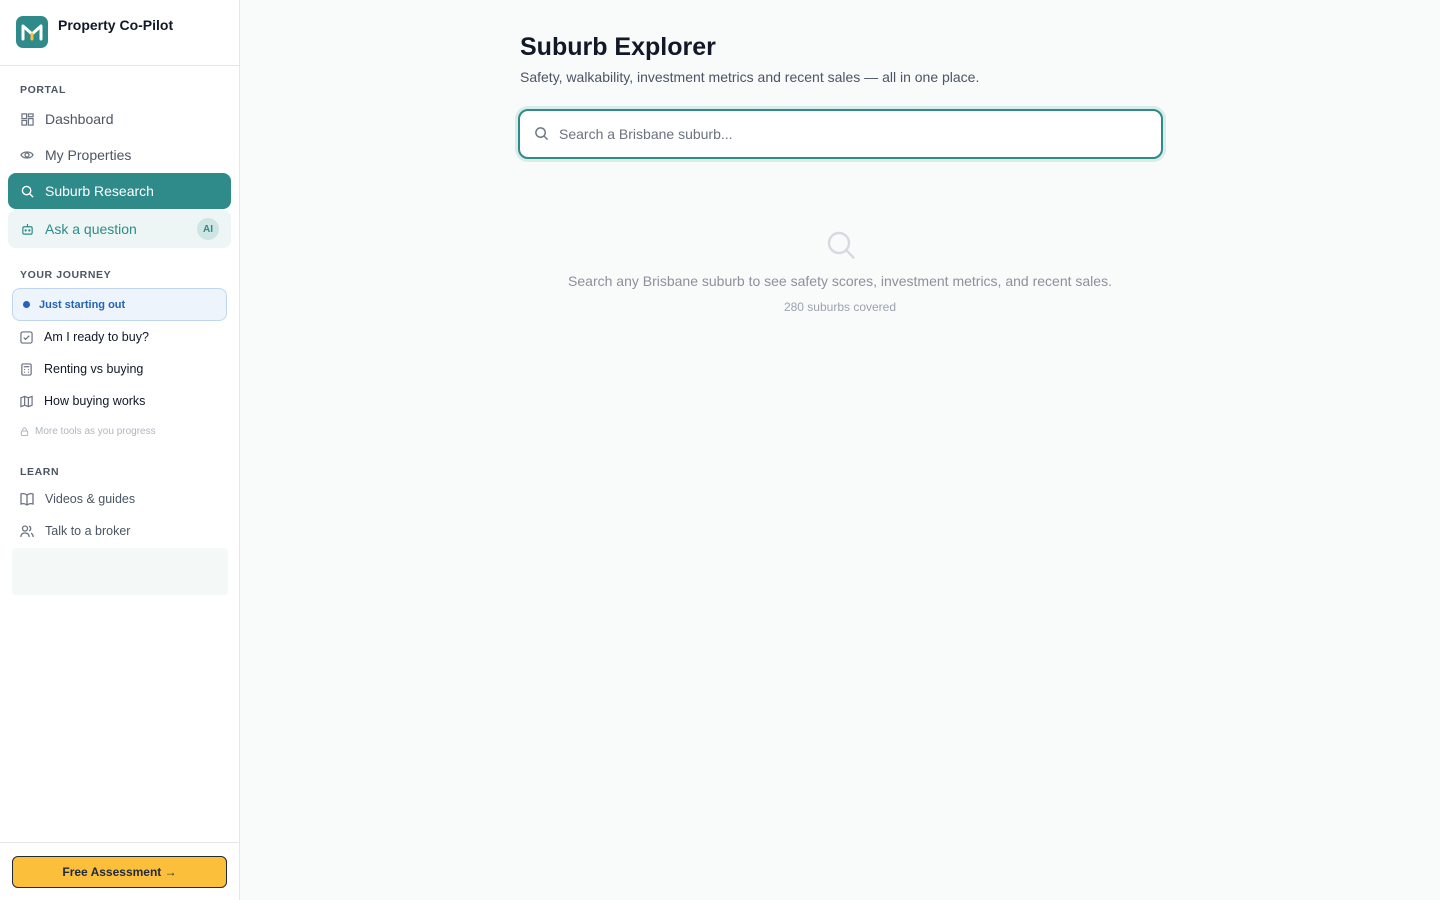  I want to click on learn-item-videos-guides: Videos & guides, so click(77, 499).